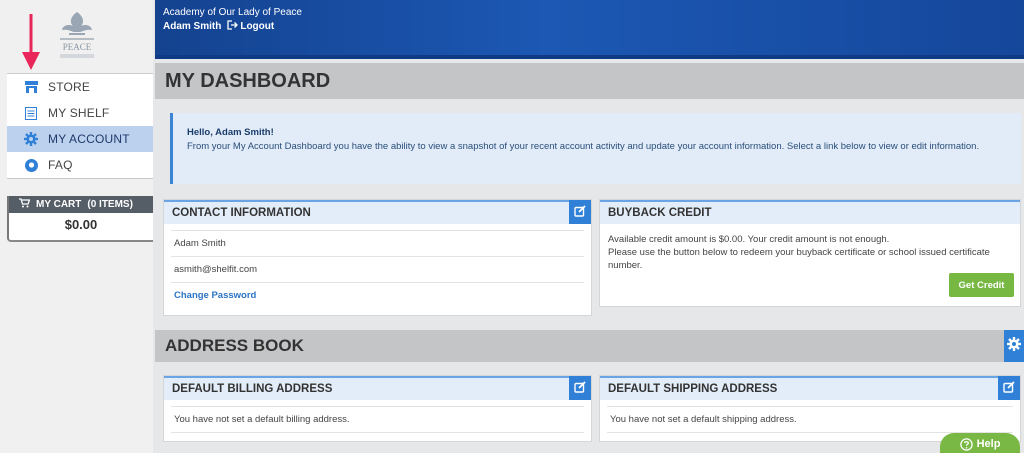 This screenshot has height=453, width=1024. Describe the element at coordinates (589, 57) in the screenshot. I see `header-stripe` at that location.